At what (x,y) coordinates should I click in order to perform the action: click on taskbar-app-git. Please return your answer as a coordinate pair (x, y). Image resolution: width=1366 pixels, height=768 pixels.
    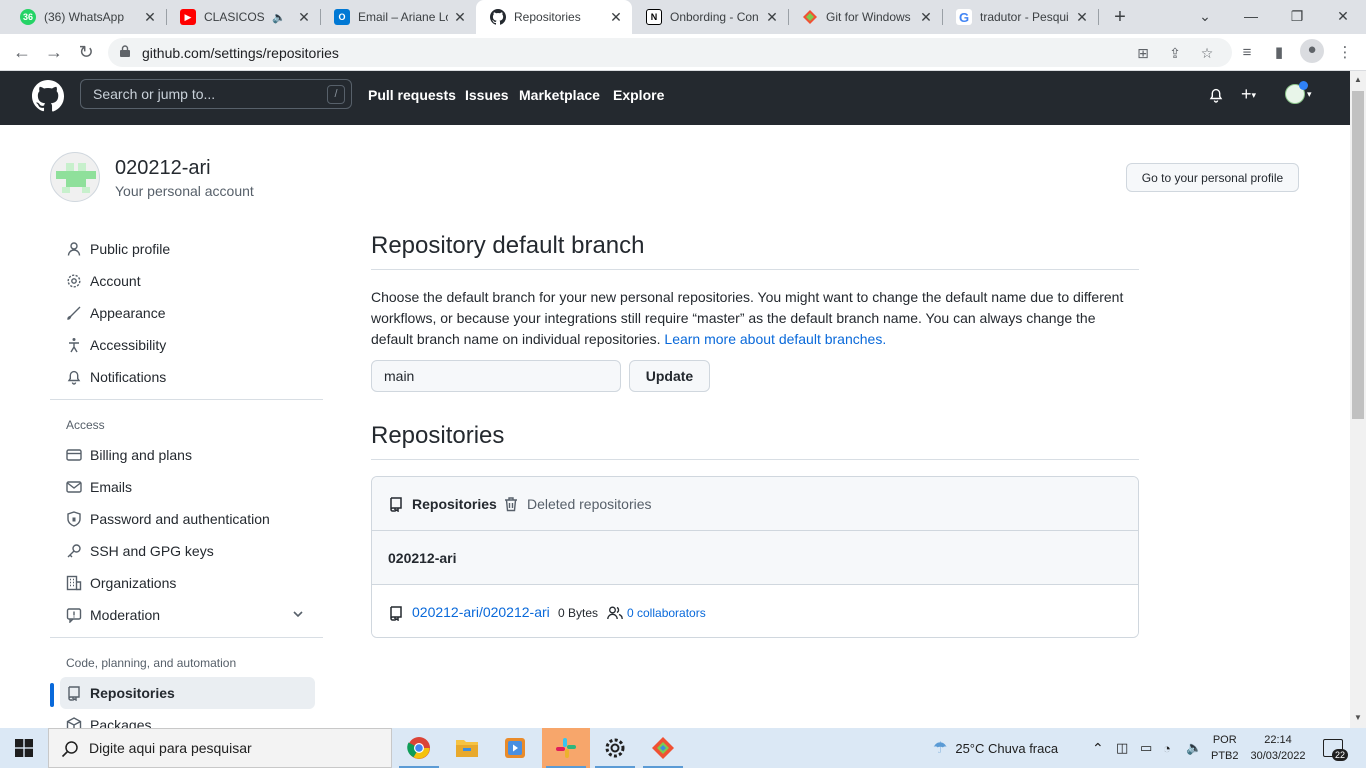
    Looking at the image, I should click on (663, 748).